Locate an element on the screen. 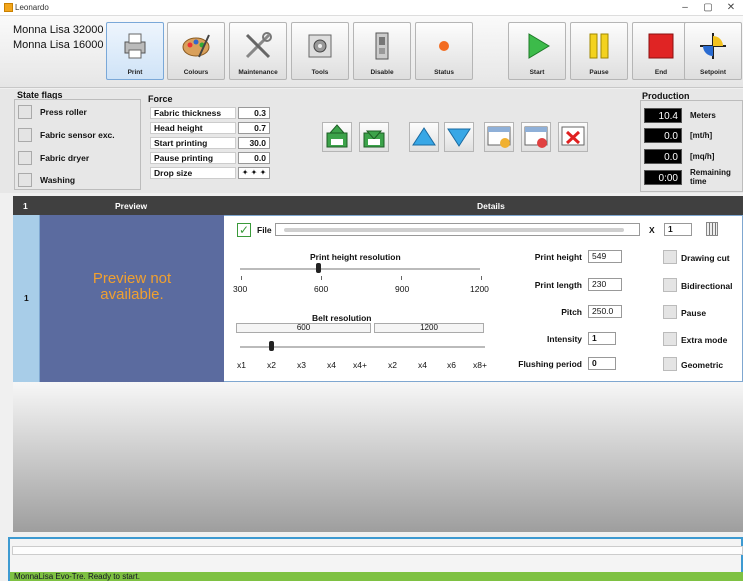 The width and height of the screenshot is (743, 581). belt-tick-x6: x6 is located at coordinates (451, 365).